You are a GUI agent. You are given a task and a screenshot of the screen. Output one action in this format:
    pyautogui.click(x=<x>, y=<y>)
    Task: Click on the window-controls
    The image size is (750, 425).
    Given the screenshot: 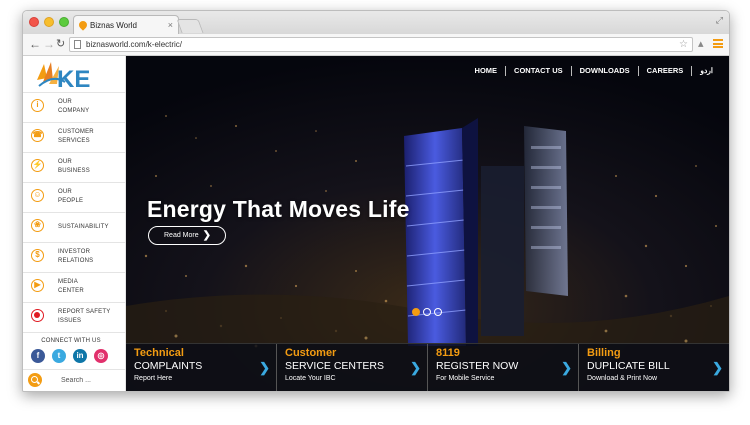 What is the action you would take?
    pyautogui.click(x=49, y=22)
    